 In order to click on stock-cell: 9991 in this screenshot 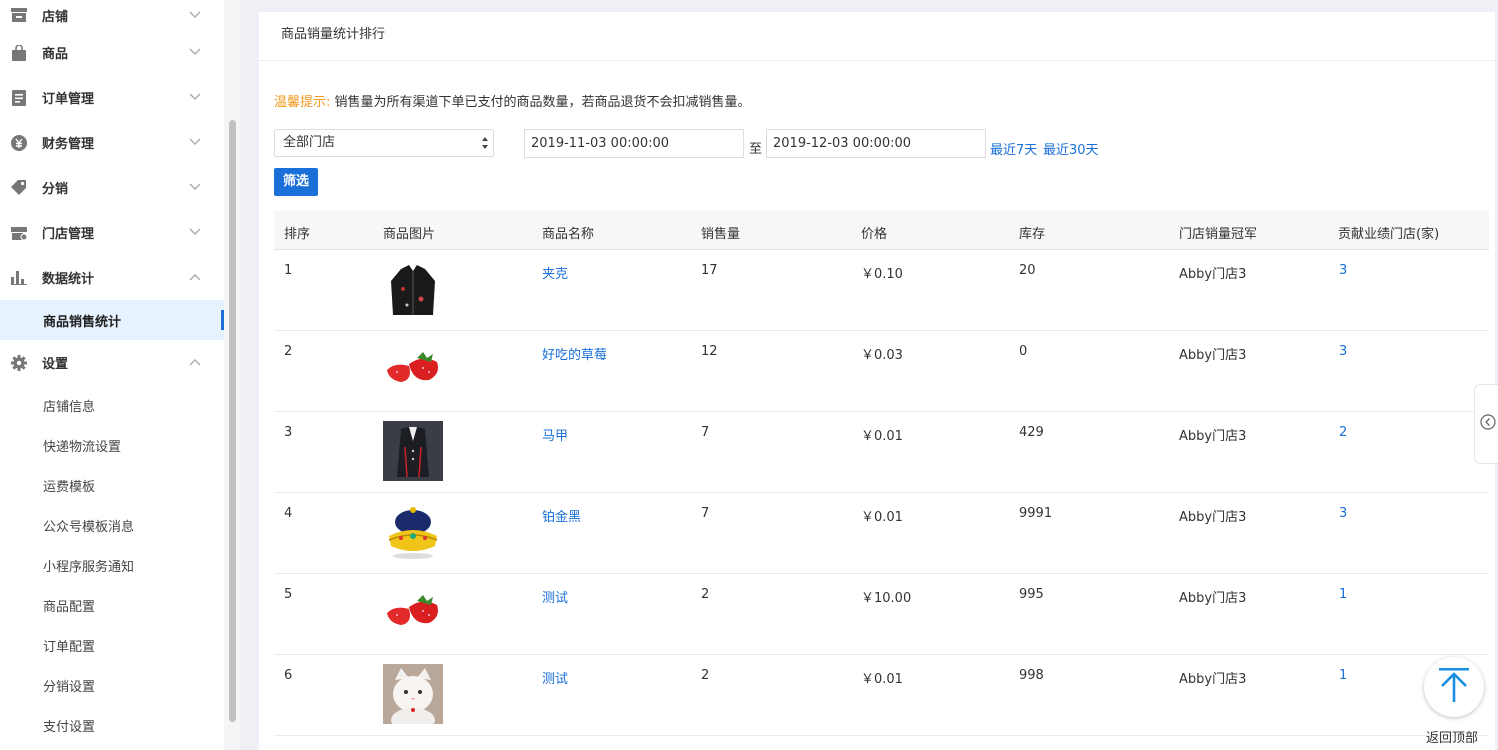, I will do `click(1036, 513)`.